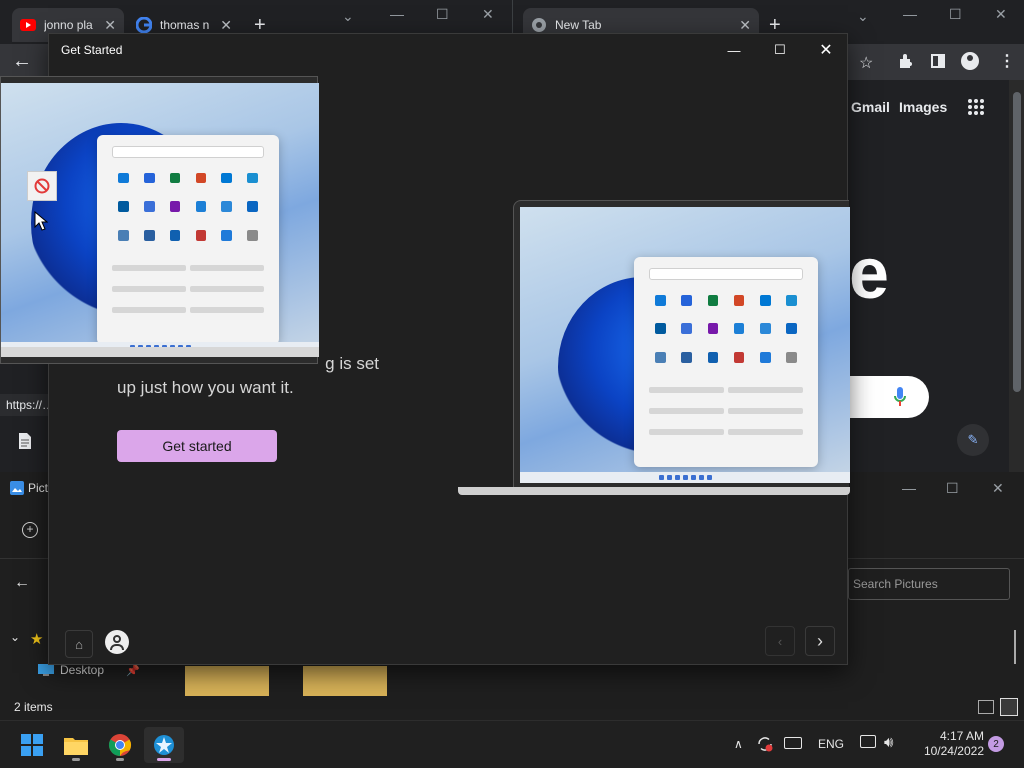 The height and width of the screenshot is (768, 1024). What do you see at coordinates (28, 25) in the screenshot?
I see `youtube-icon` at bounding box center [28, 25].